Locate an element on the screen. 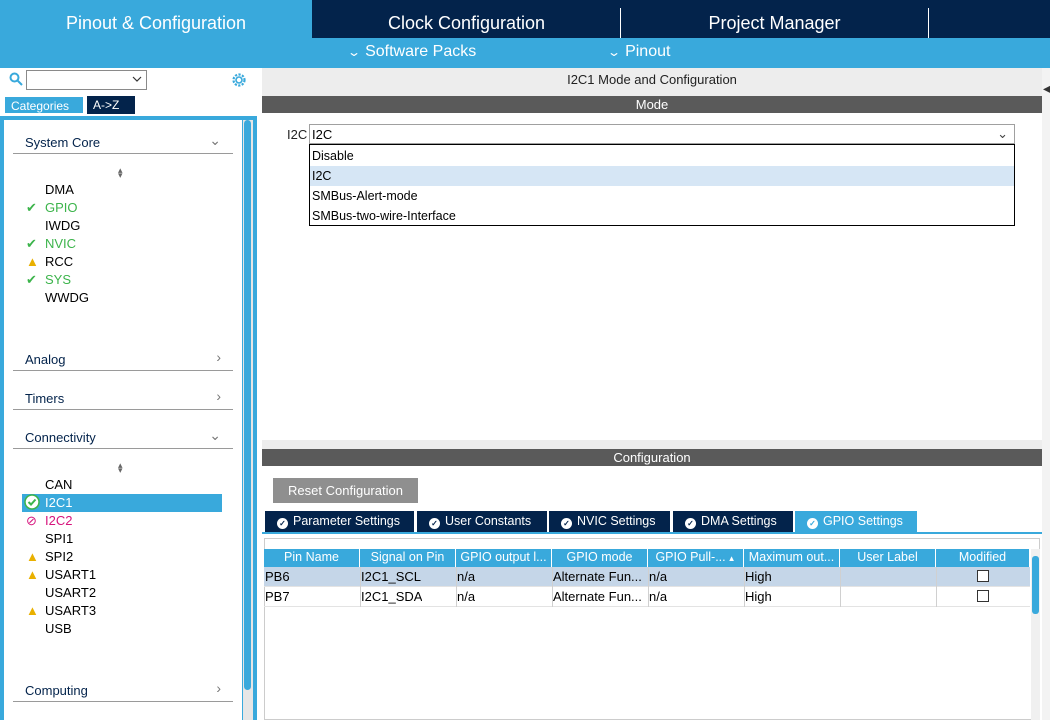 This screenshot has height=720, width=1050. search-input is located at coordinates (86, 80).